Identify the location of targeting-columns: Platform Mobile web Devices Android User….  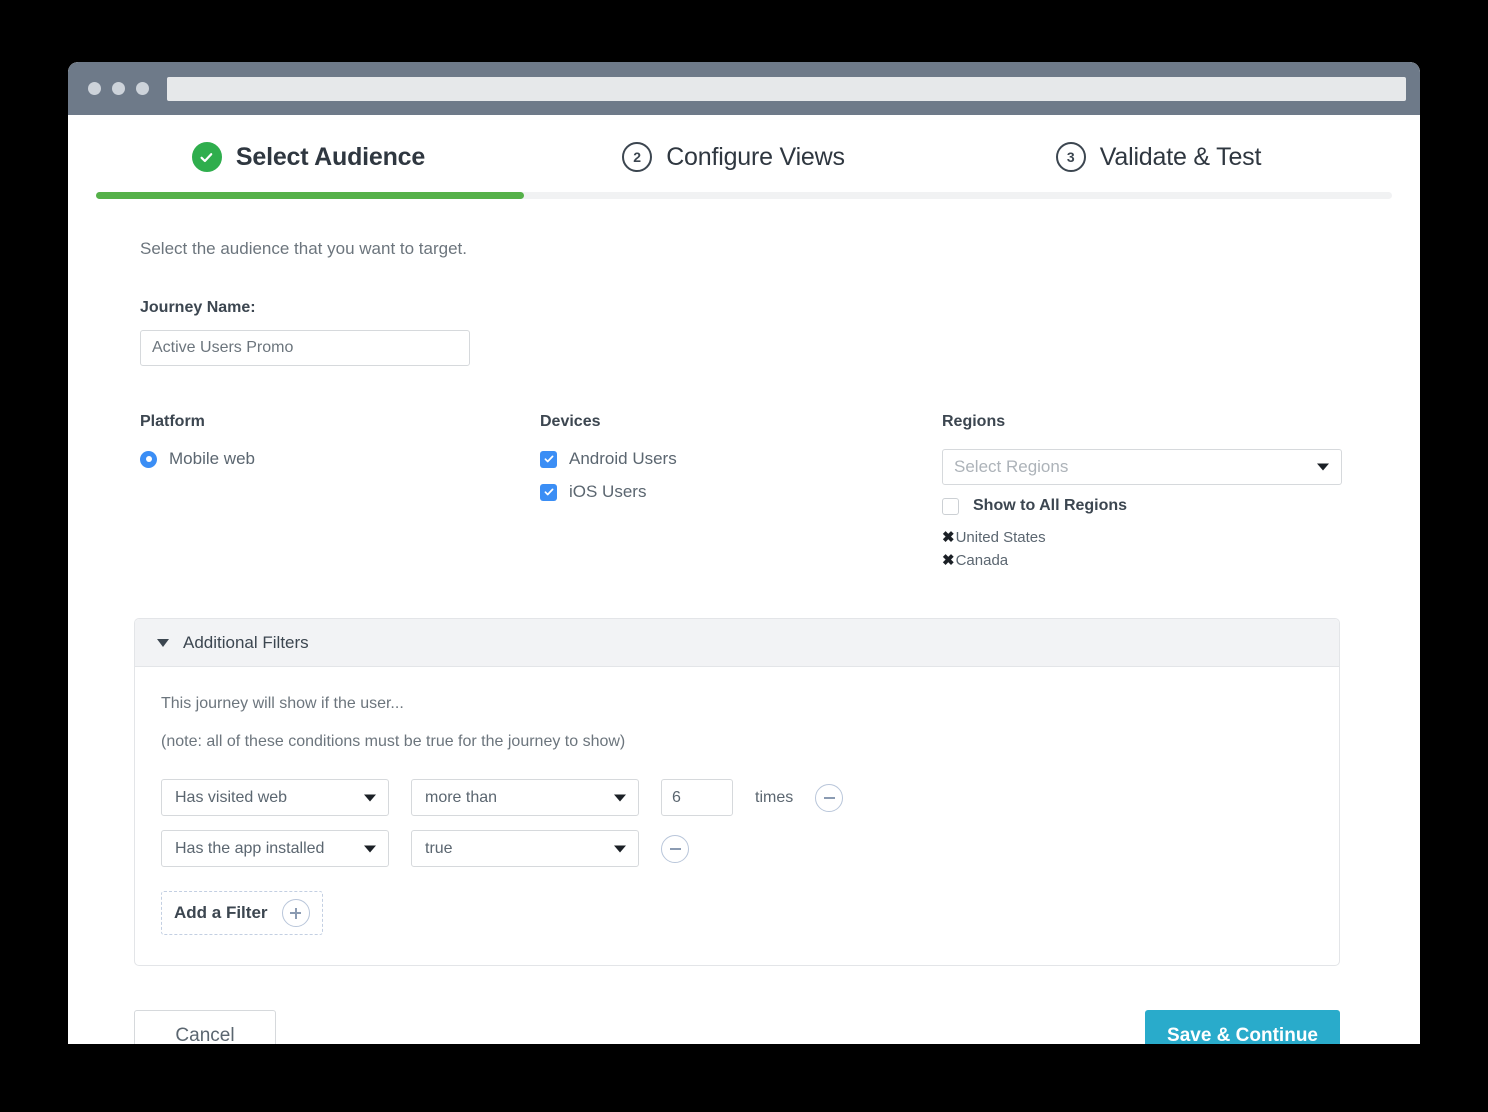
(756, 492).